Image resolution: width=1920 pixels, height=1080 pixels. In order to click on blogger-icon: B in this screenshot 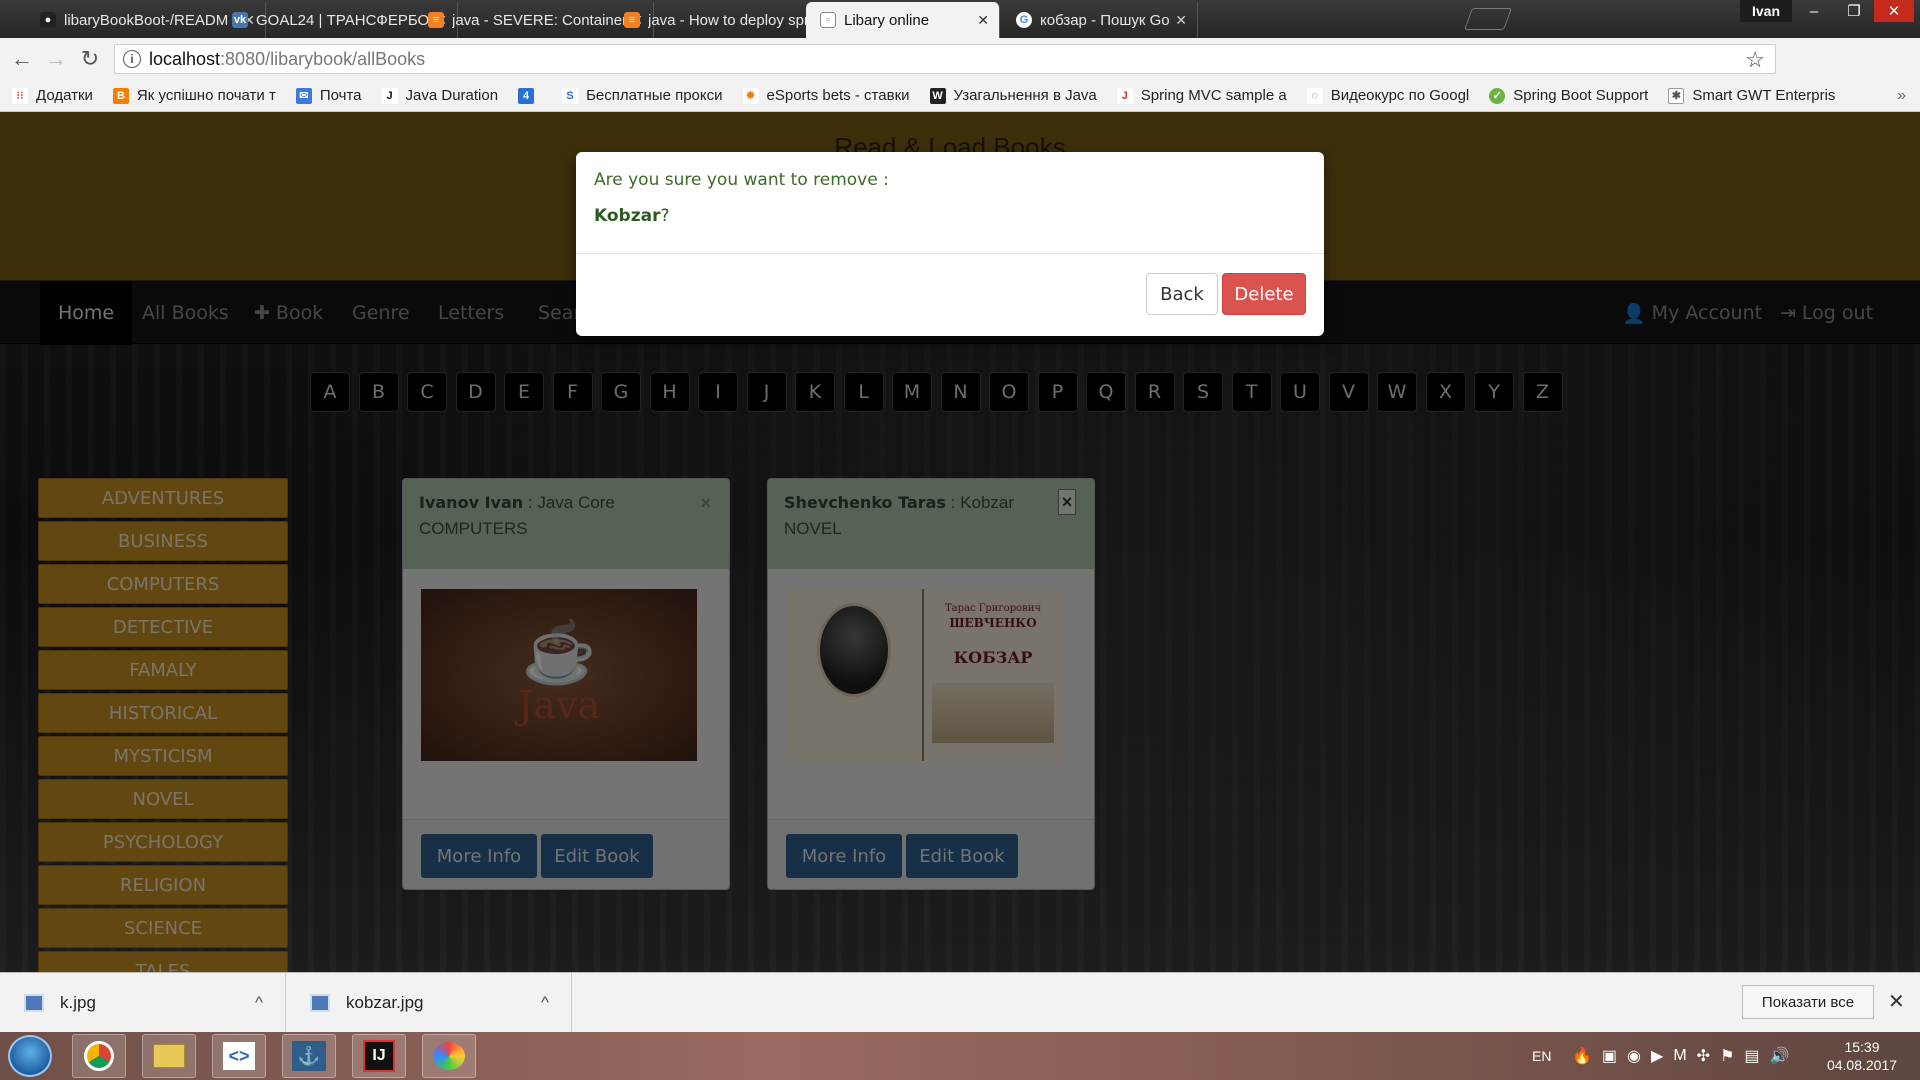, I will do `click(120, 95)`.